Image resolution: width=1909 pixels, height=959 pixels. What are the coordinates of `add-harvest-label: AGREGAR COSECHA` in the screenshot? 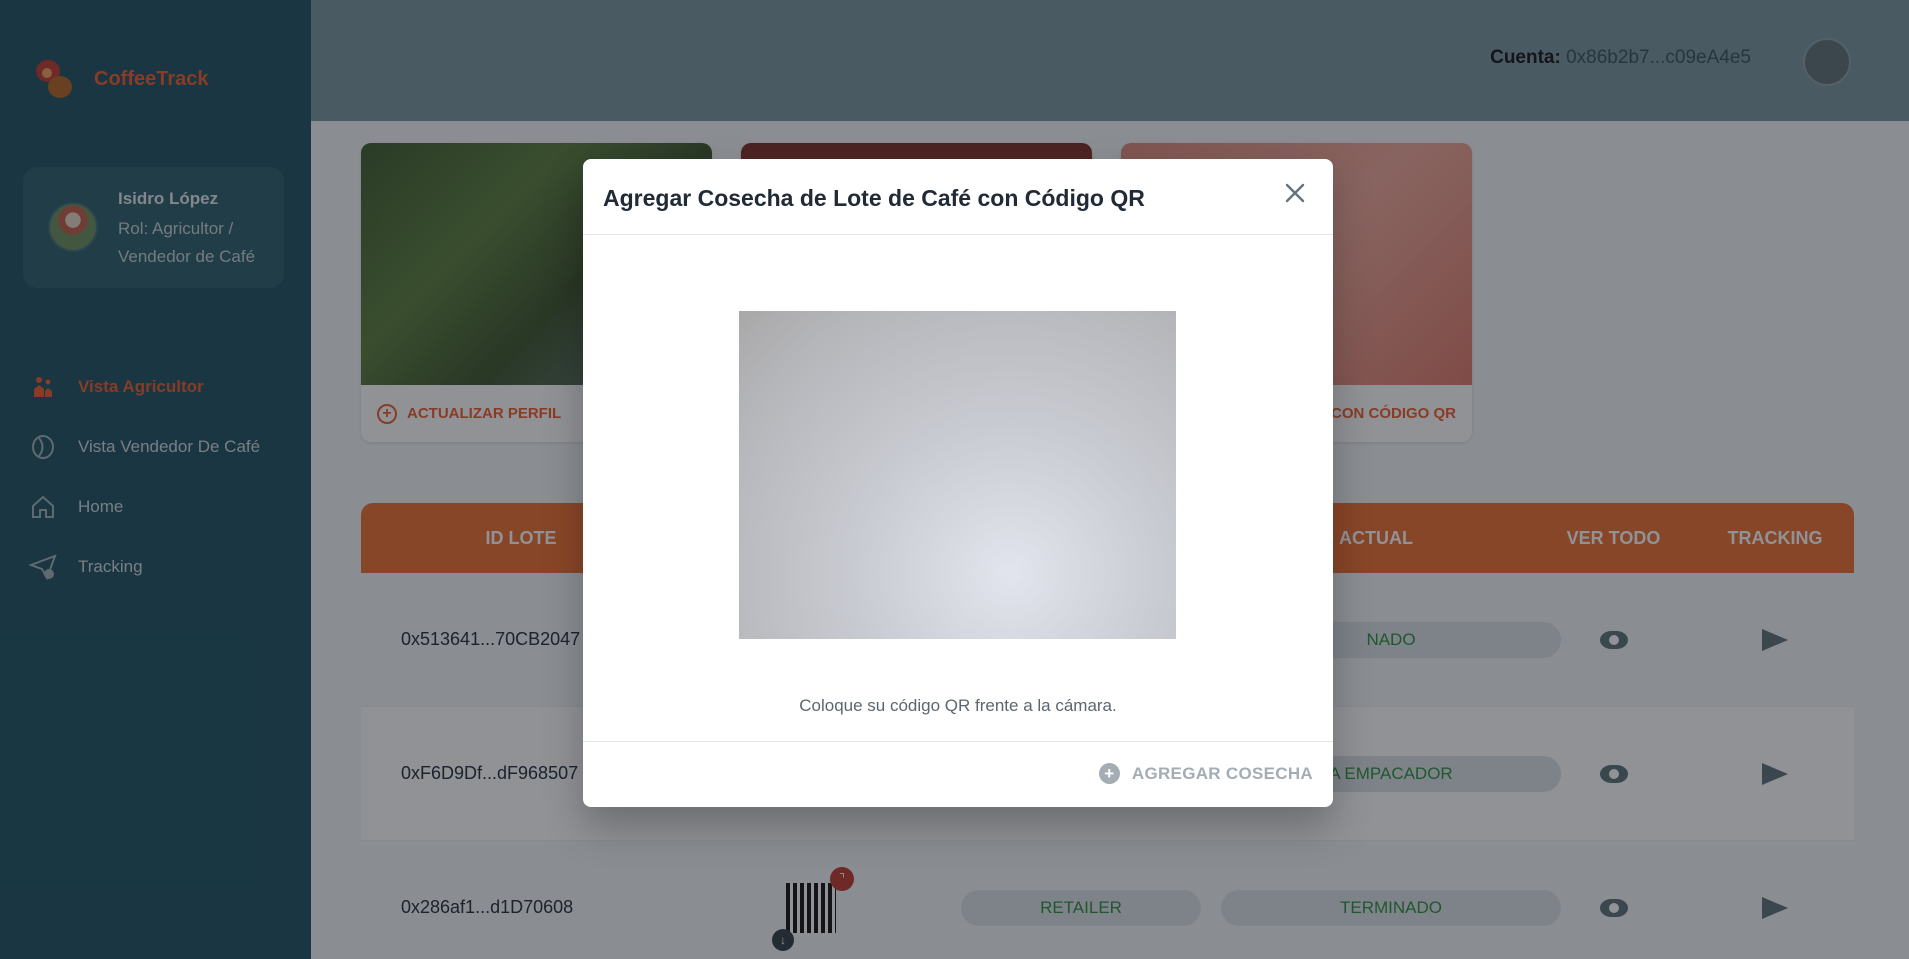 It's located at (1222, 773).